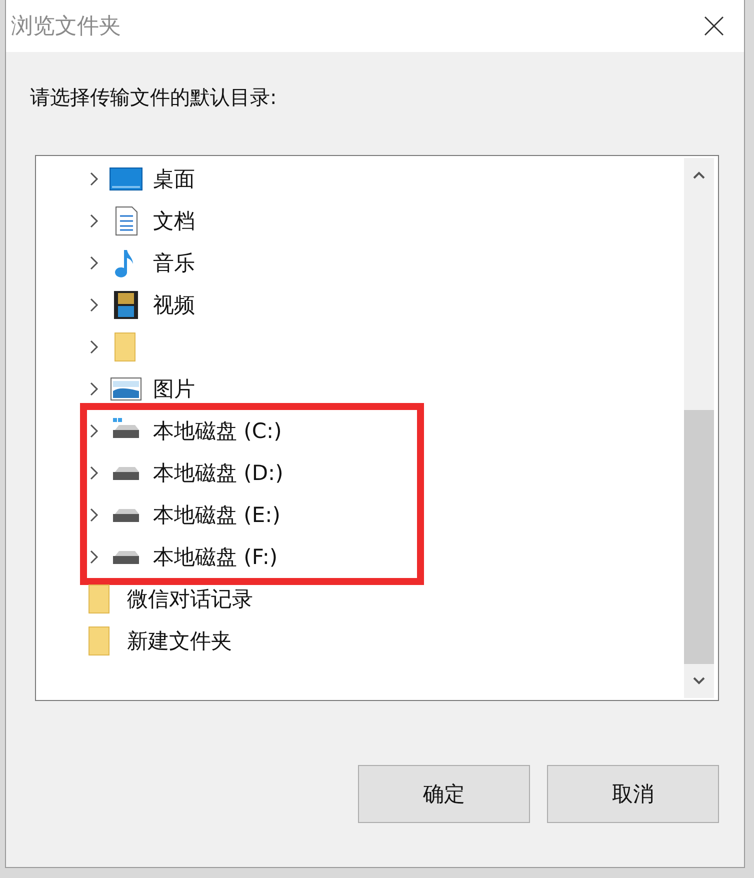  Describe the element at coordinates (174, 389) in the screenshot. I see `tree-item: 图片` at that location.